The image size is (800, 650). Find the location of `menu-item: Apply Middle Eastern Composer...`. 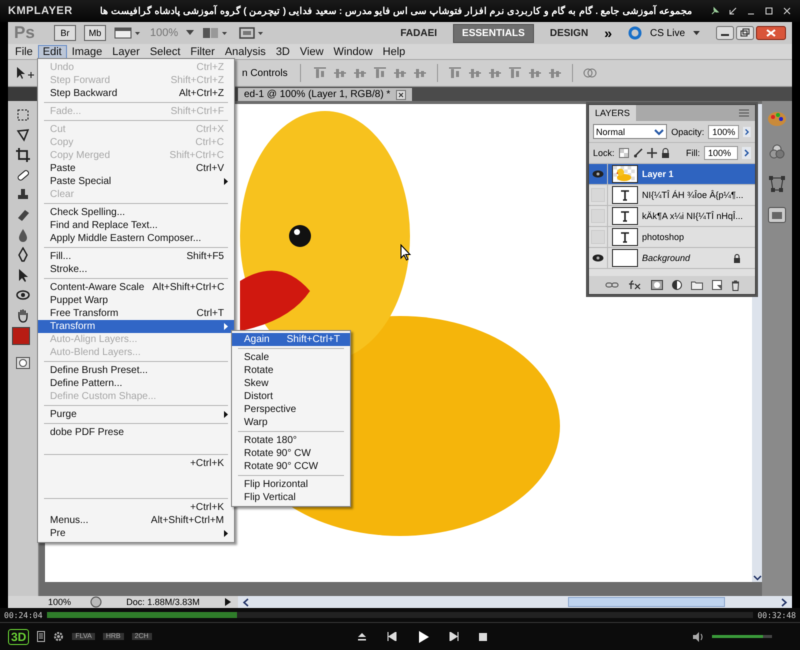

menu-item: Apply Middle Eastern Composer... is located at coordinates (136, 238).